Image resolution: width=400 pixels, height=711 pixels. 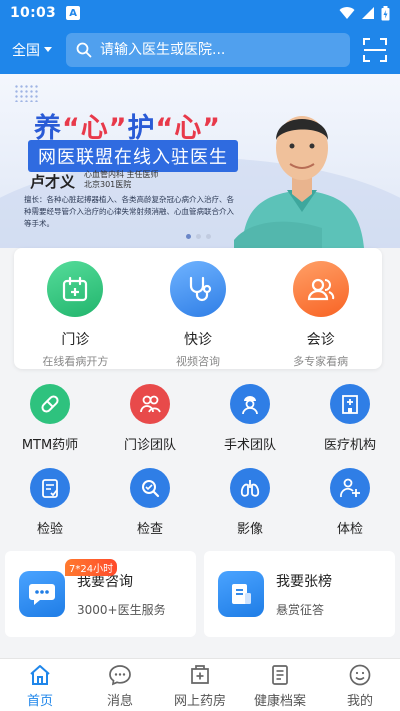 I want to click on tab-home: 首页, so click(x=40, y=685).